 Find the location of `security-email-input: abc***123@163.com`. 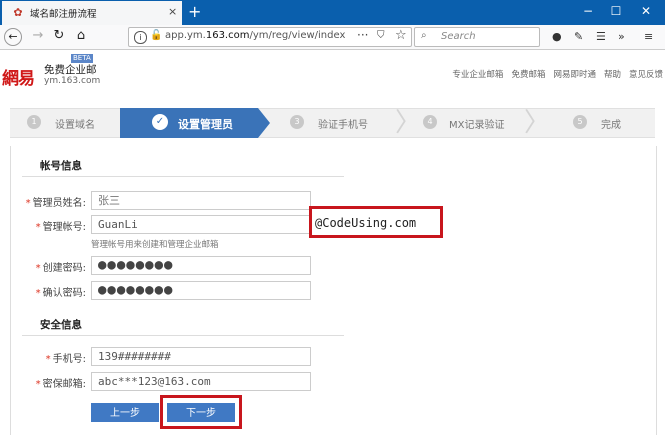

security-email-input: abc***123@163.com is located at coordinates (201, 381).